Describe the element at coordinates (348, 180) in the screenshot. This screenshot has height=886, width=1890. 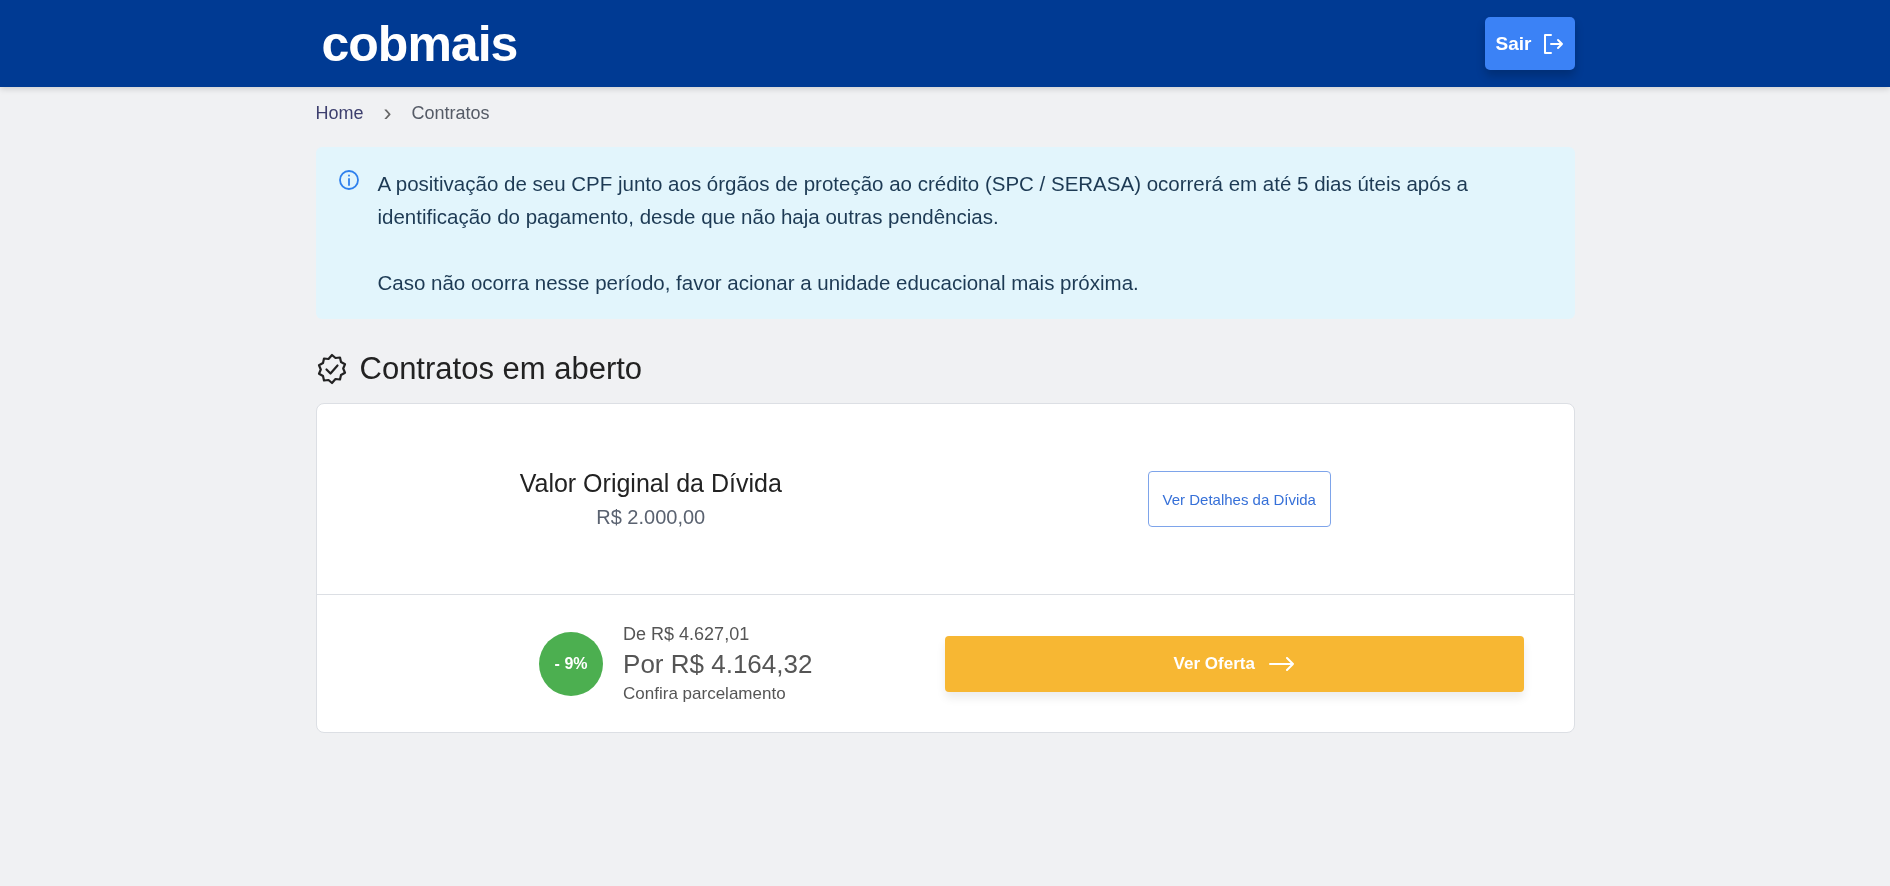
I see `info-icon` at that location.